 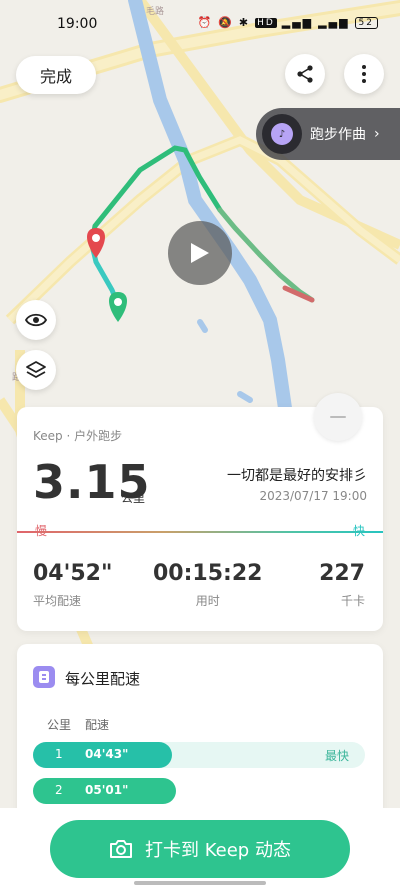 What do you see at coordinates (44, 677) in the screenshot?
I see `pace-chart-icon` at bounding box center [44, 677].